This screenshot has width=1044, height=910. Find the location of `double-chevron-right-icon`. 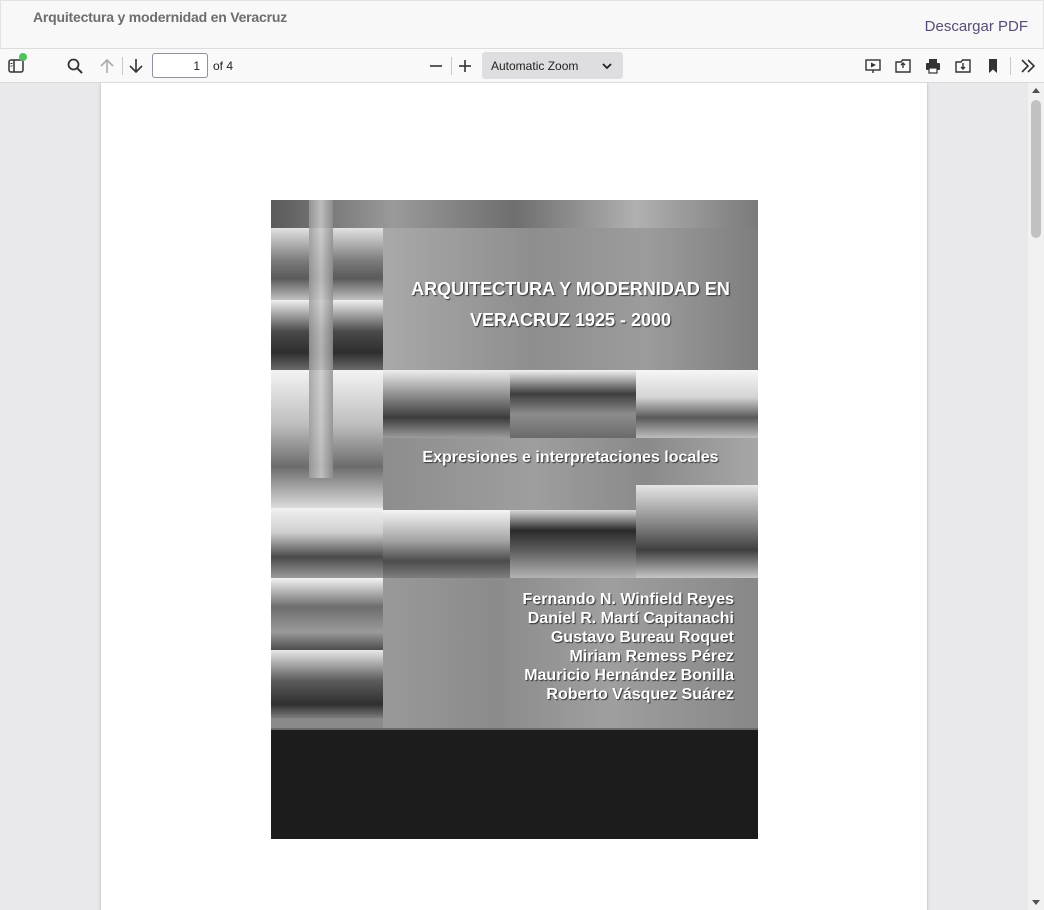

double-chevron-right-icon is located at coordinates (1028, 66).